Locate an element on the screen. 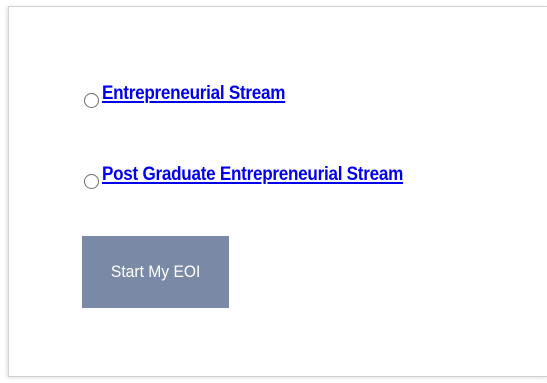 This screenshot has width=547, height=383. start-my-eoi-label: Start My EOI is located at coordinates (155, 271).